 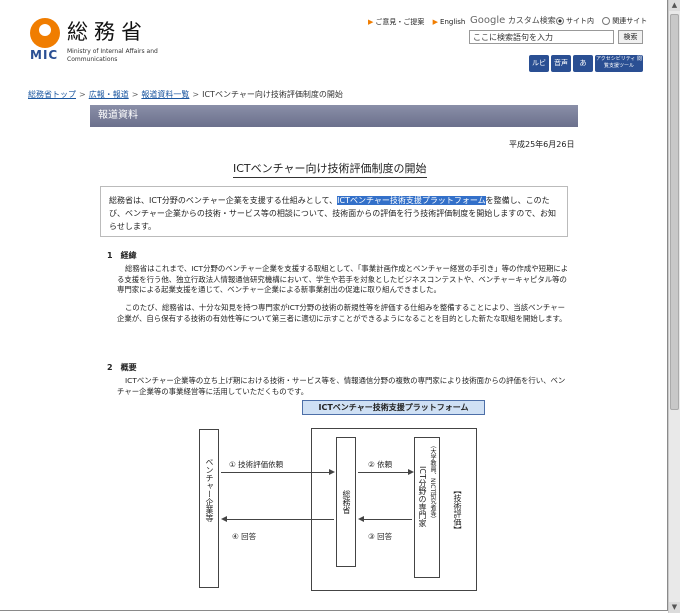 What do you see at coordinates (619, 63) in the screenshot?
I see `accessibility-tool-button: アクセシビリティ 閲覧支援ツール` at bounding box center [619, 63].